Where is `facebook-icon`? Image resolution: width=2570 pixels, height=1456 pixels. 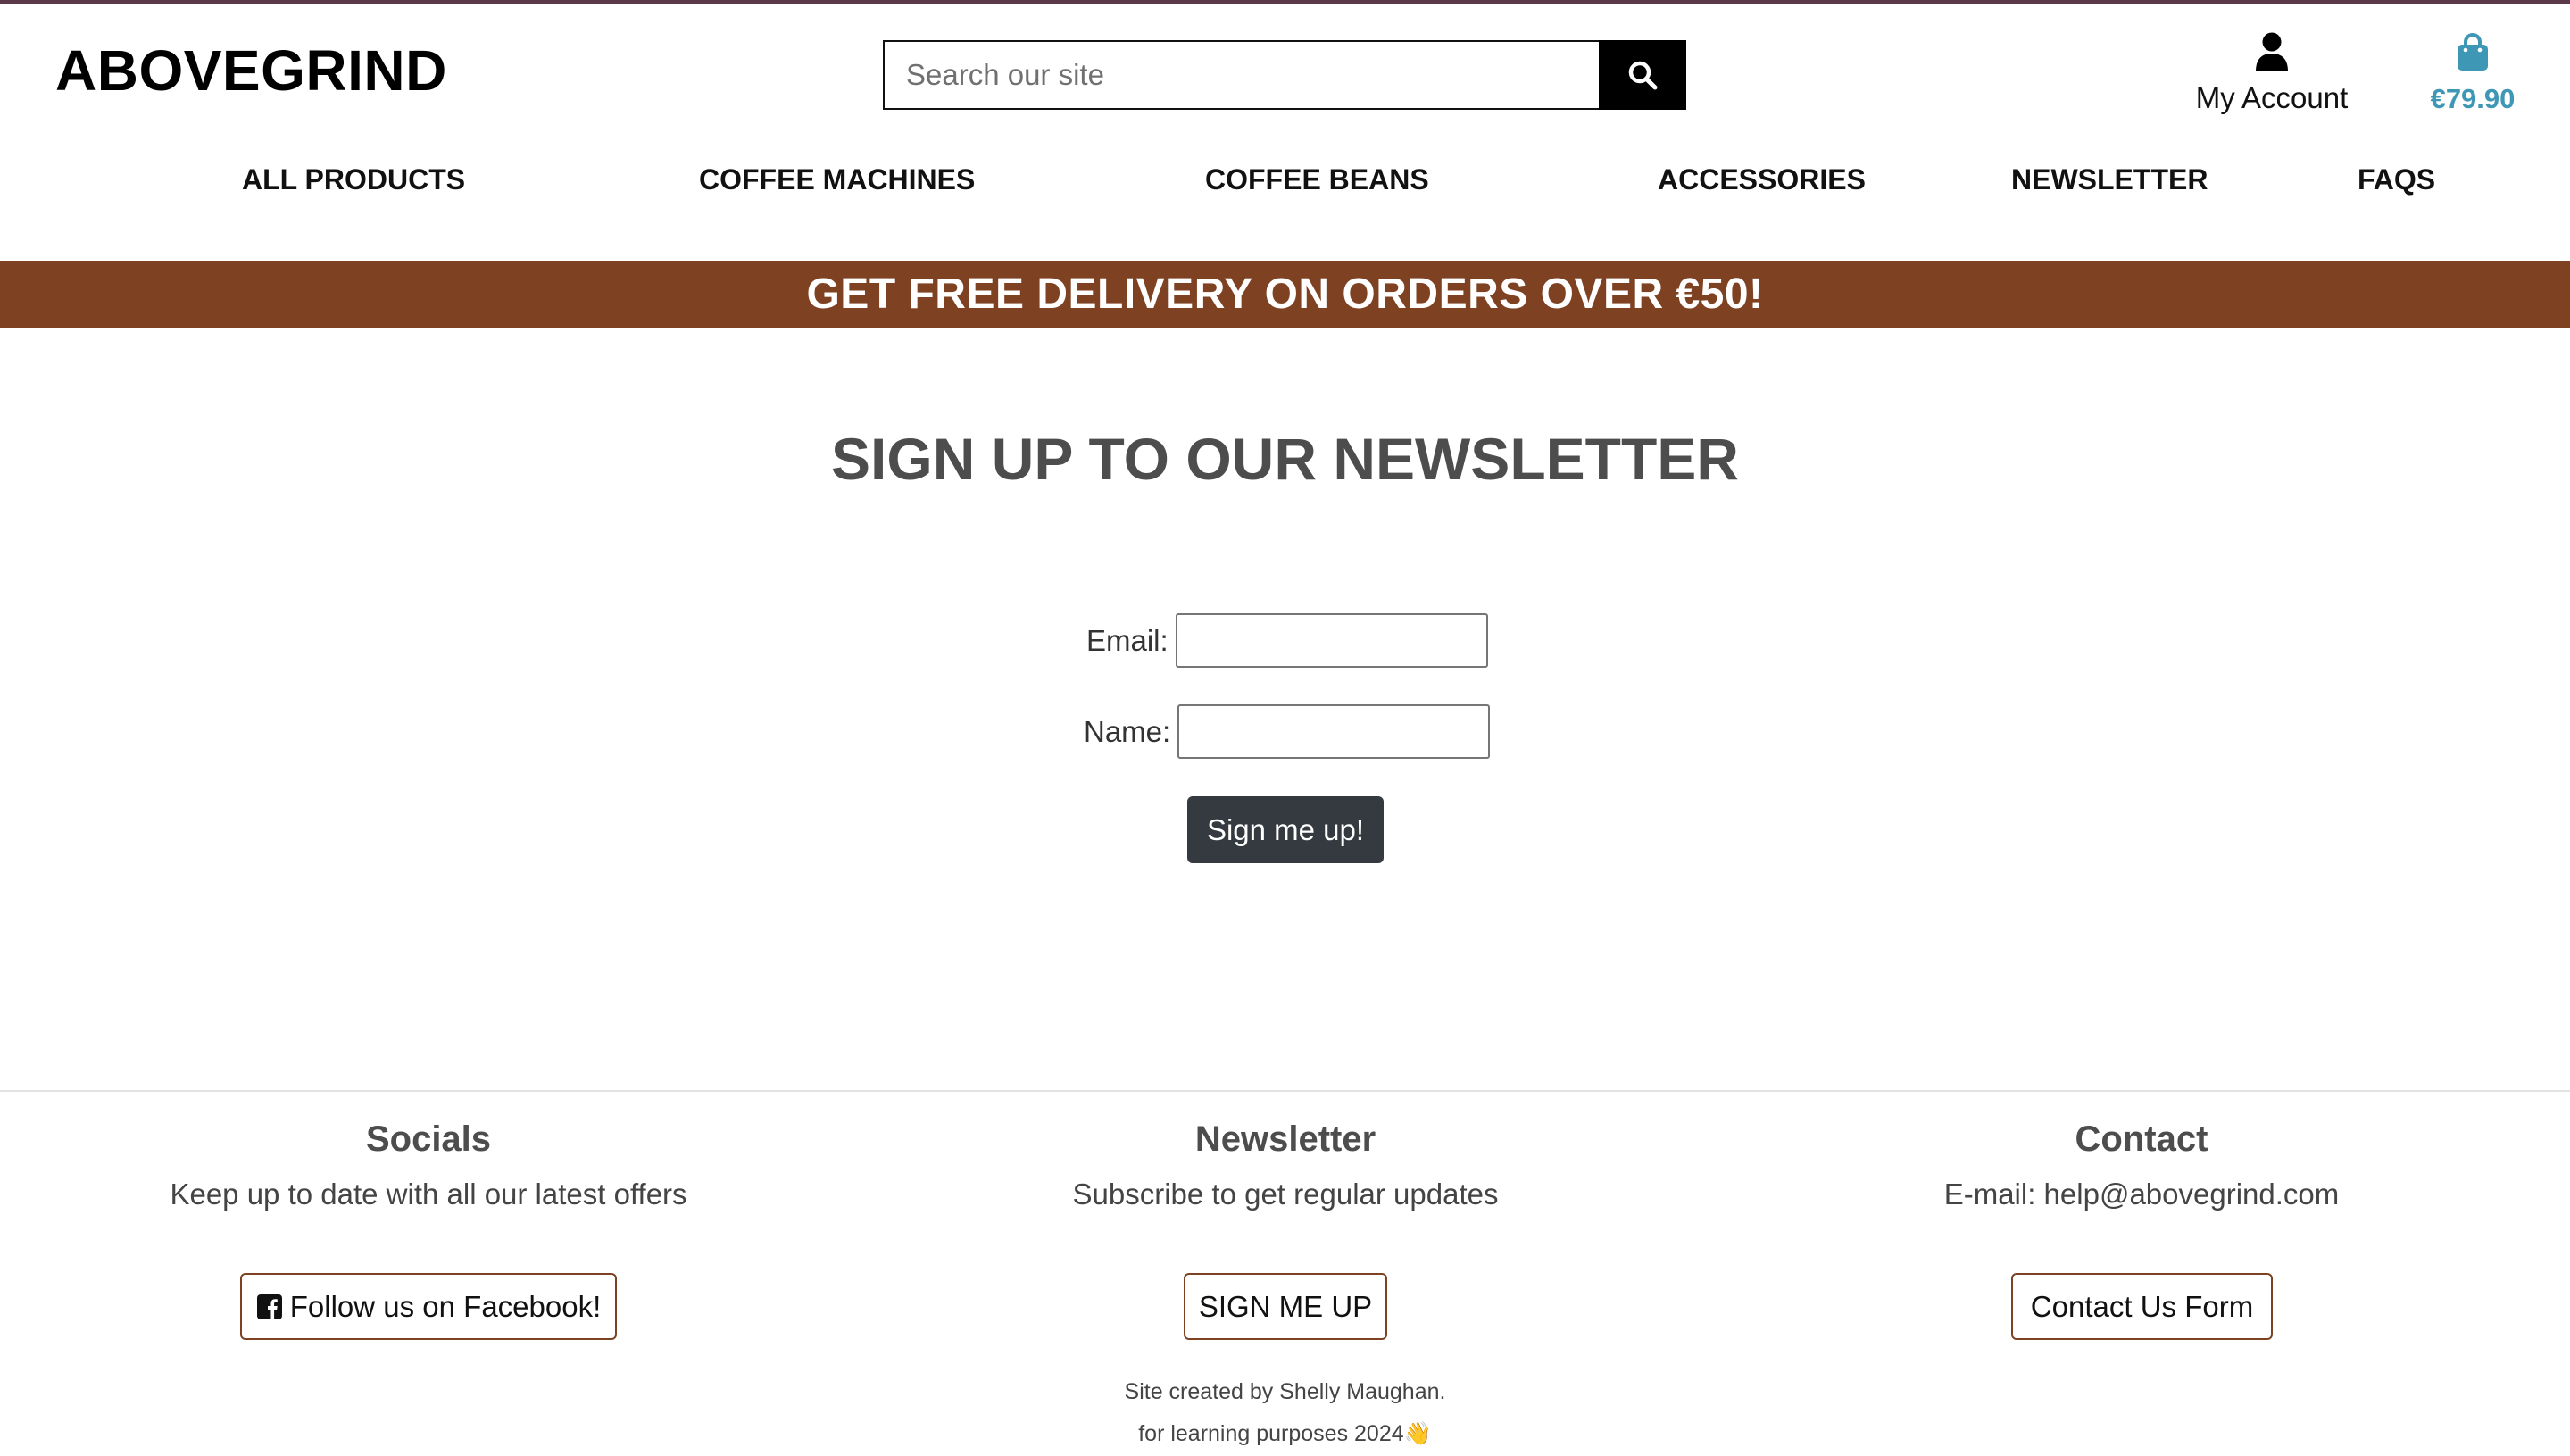
facebook-icon is located at coordinates (269, 1306).